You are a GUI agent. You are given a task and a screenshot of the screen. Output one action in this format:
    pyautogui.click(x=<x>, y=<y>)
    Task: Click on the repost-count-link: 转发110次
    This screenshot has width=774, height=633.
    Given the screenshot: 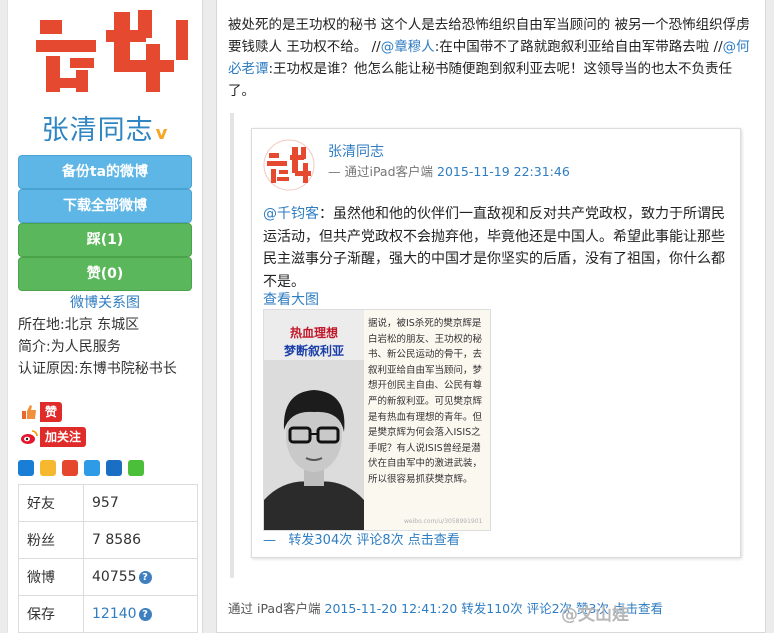 What is the action you would take?
    pyautogui.click(x=491, y=608)
    